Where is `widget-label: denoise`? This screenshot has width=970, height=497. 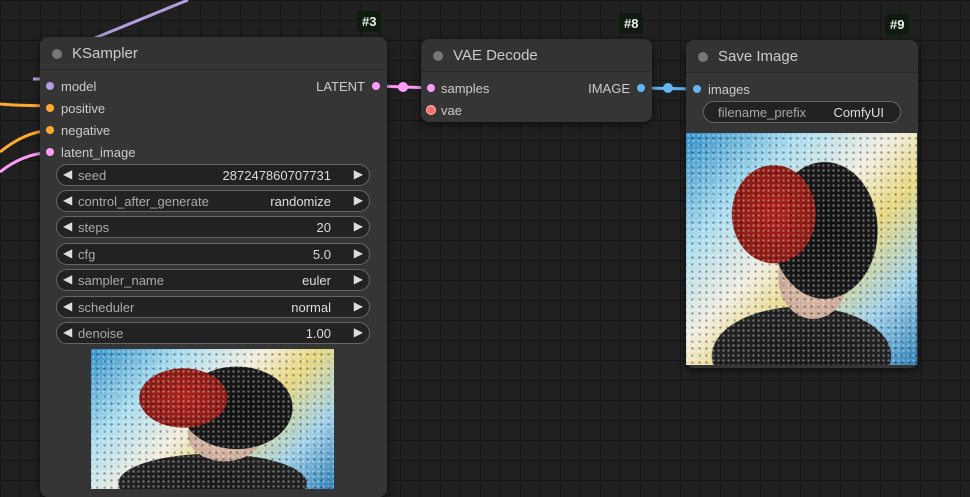 widget-label: denoise is located at coordinates (101, 333).